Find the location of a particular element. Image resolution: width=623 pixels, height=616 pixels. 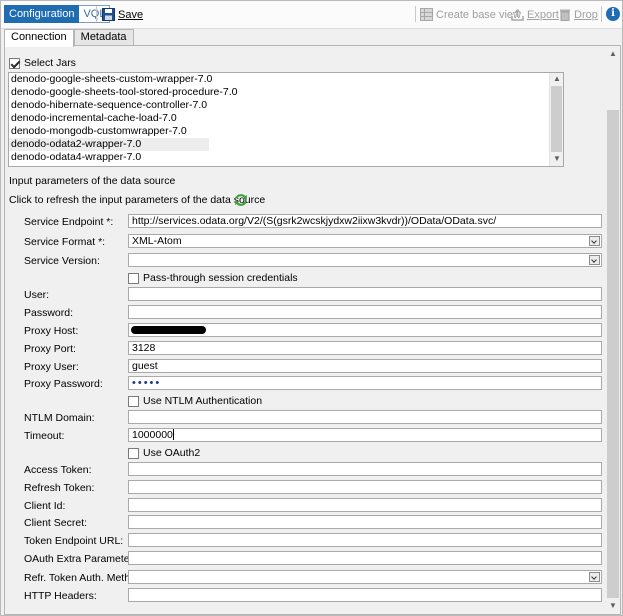

configuration-mode-button: Configuration is located at coordinates (42, 14).